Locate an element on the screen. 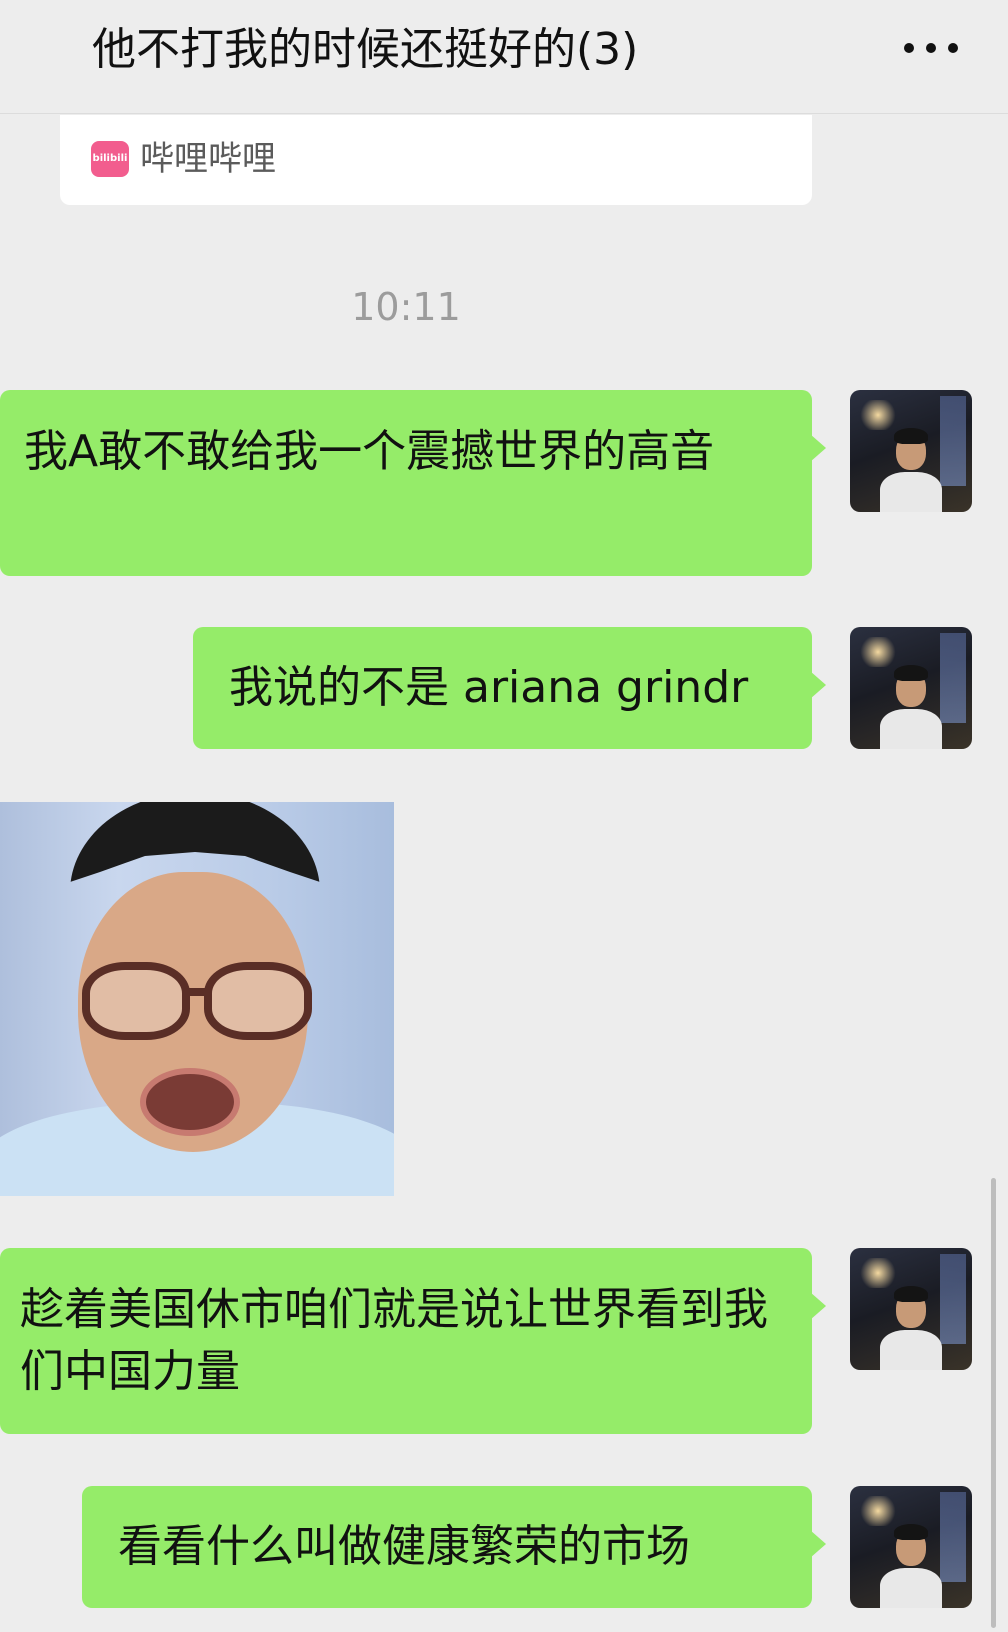 The height and width of the screenshot is (1632, 1008). message-bubble: 趁着美国休市咱们就是说让世界看到我们中国力量 is located at coordinates (413, 1341).